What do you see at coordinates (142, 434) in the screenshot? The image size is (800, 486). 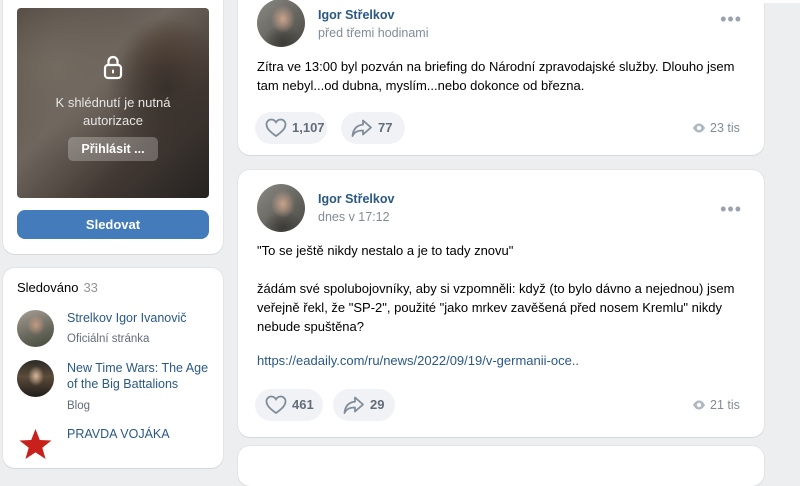 I see `following-item-name: PRAVDA VOJÁKA` at bounding box center [142, 434].